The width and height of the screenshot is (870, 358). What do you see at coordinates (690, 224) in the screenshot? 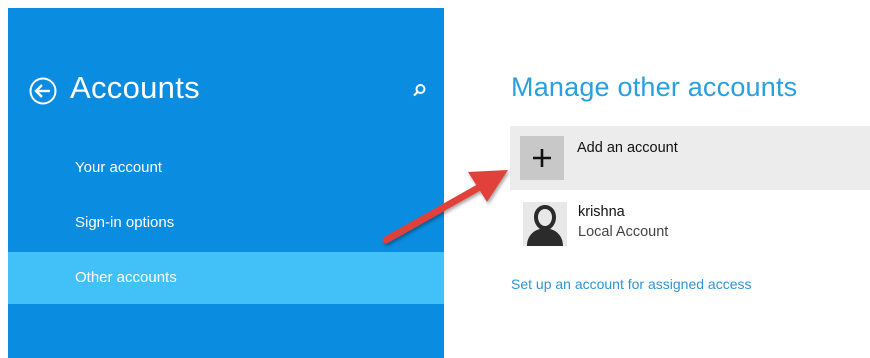
I see `account-item-krishna: krishna Local Account` at bounding box center [690, 224].